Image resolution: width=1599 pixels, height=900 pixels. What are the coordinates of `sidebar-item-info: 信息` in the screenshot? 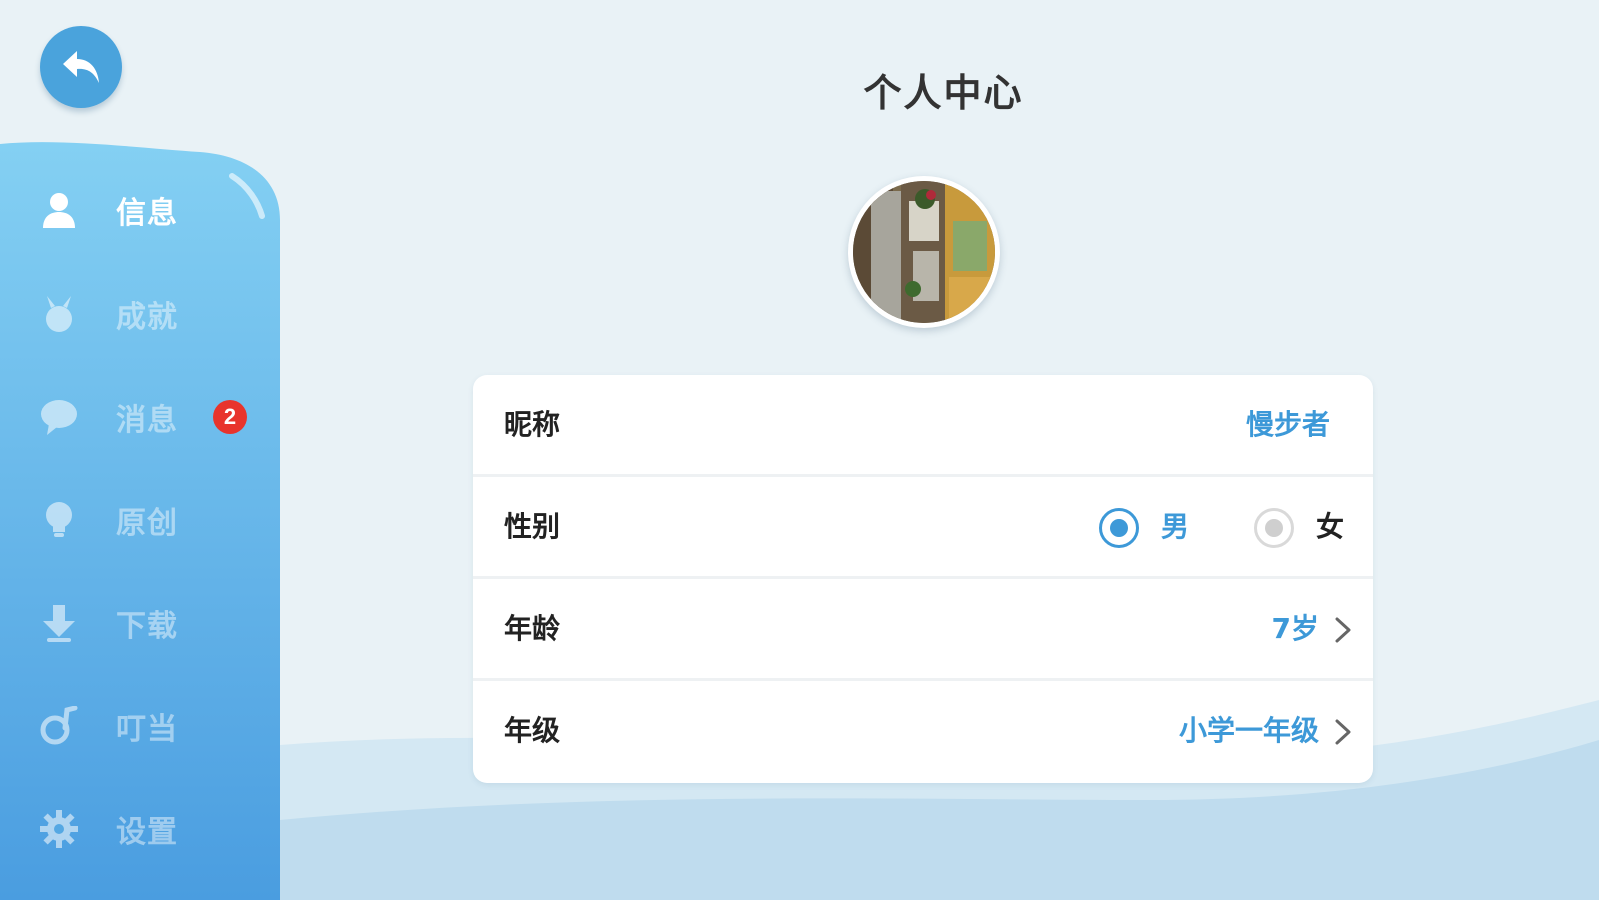 It's located at (140, 210).